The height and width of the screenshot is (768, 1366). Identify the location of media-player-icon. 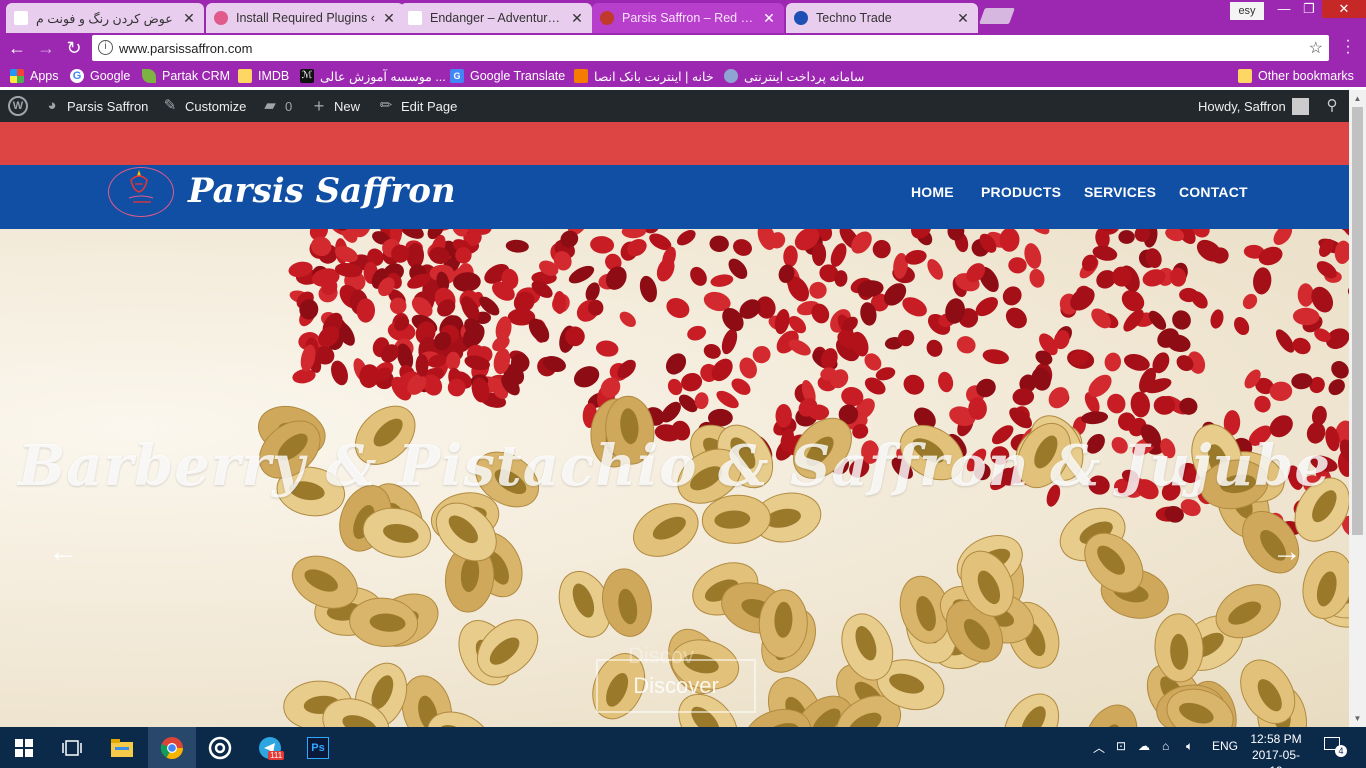
(220, 747).